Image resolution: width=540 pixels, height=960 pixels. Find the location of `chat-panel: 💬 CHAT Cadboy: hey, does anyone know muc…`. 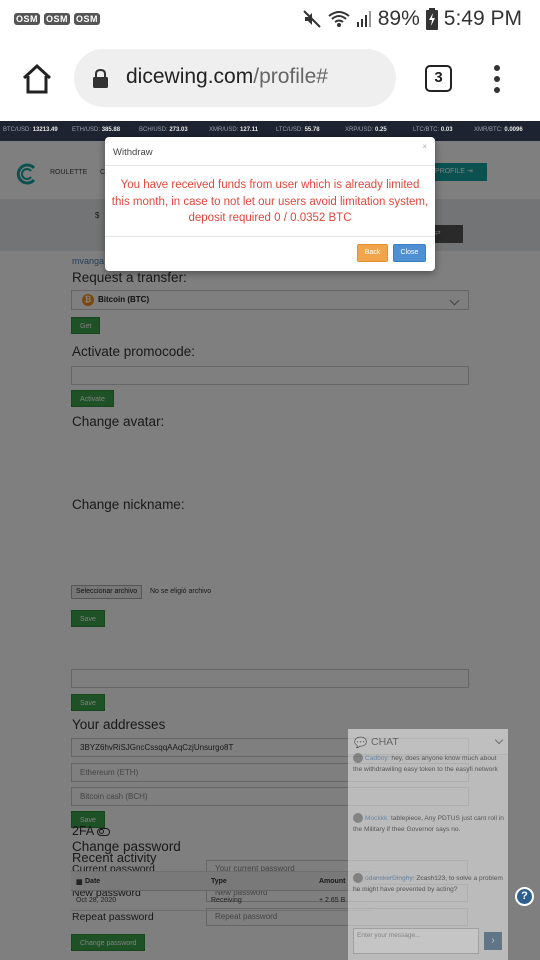

chat-panel: 💬 CHAT Cadboy: hey, does anyone know muc… is located at coordinates (428, 844).